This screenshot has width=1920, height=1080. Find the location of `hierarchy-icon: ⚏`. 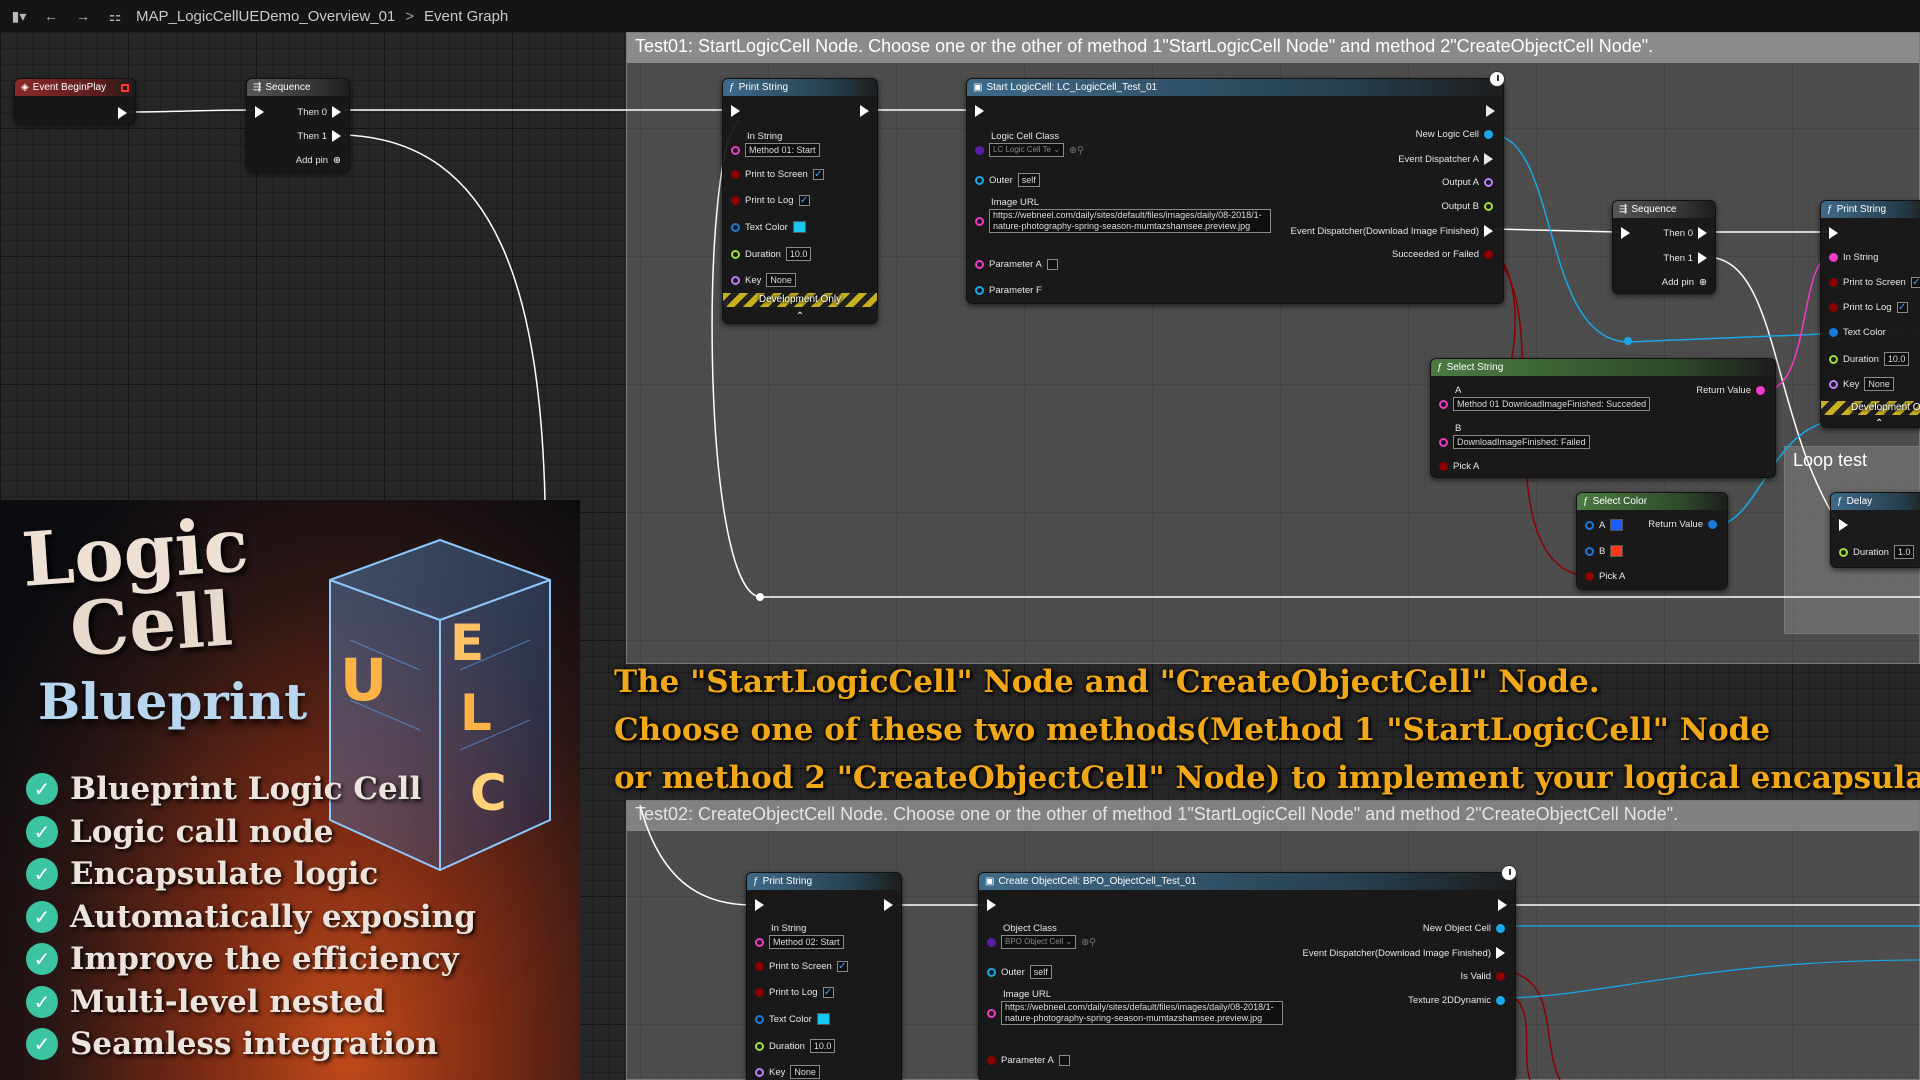

hierarchy-icon: ⚏ is located at coordinates (115, 16).